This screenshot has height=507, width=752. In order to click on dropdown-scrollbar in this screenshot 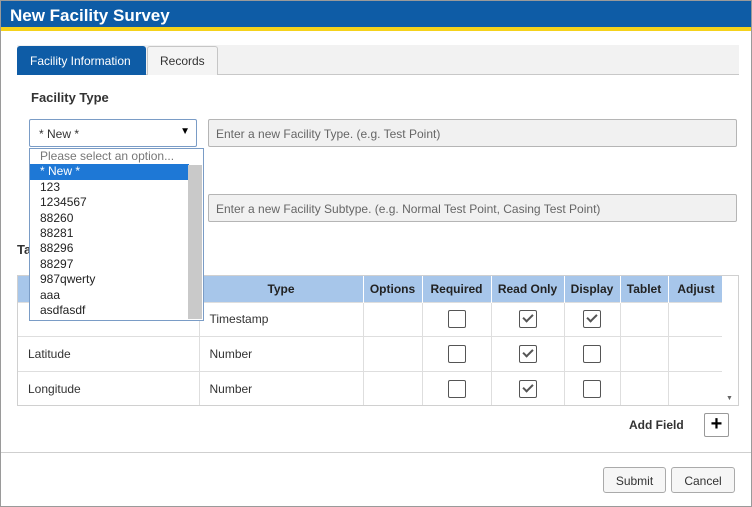, I will do `click(195, 242)`.